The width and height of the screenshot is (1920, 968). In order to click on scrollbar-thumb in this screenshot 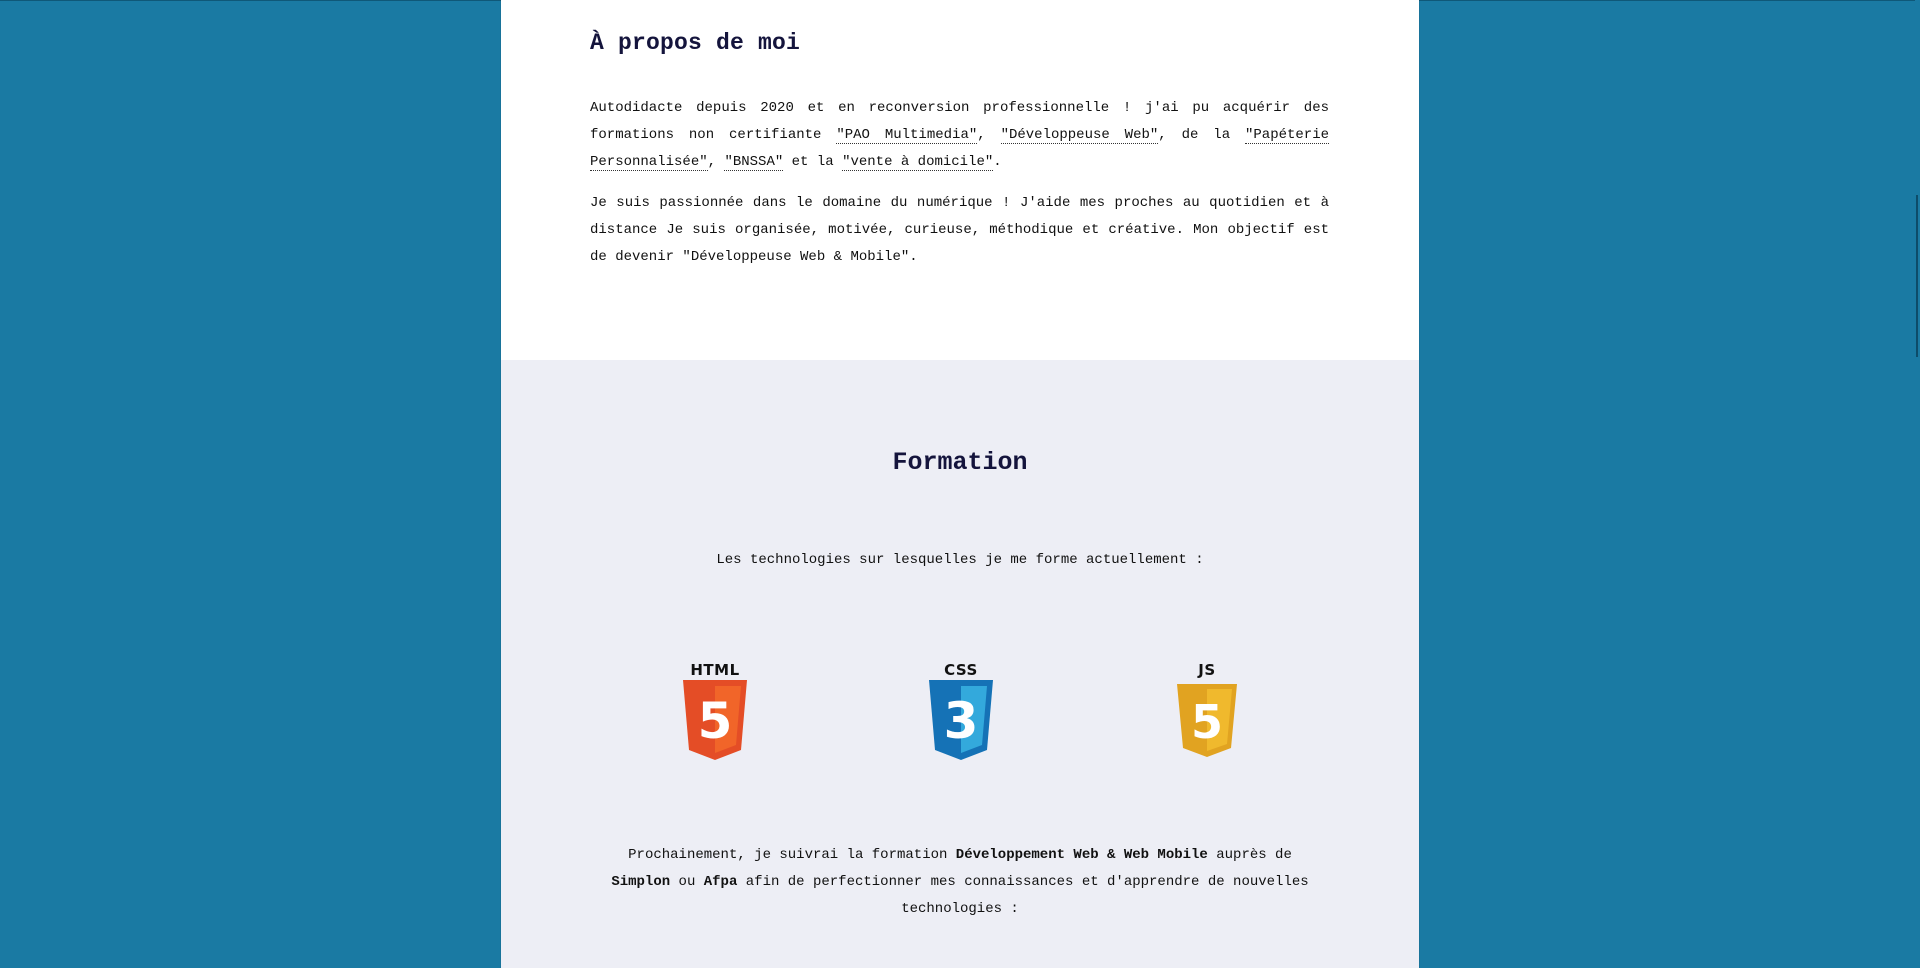, I will do `click(1917, 276)`.